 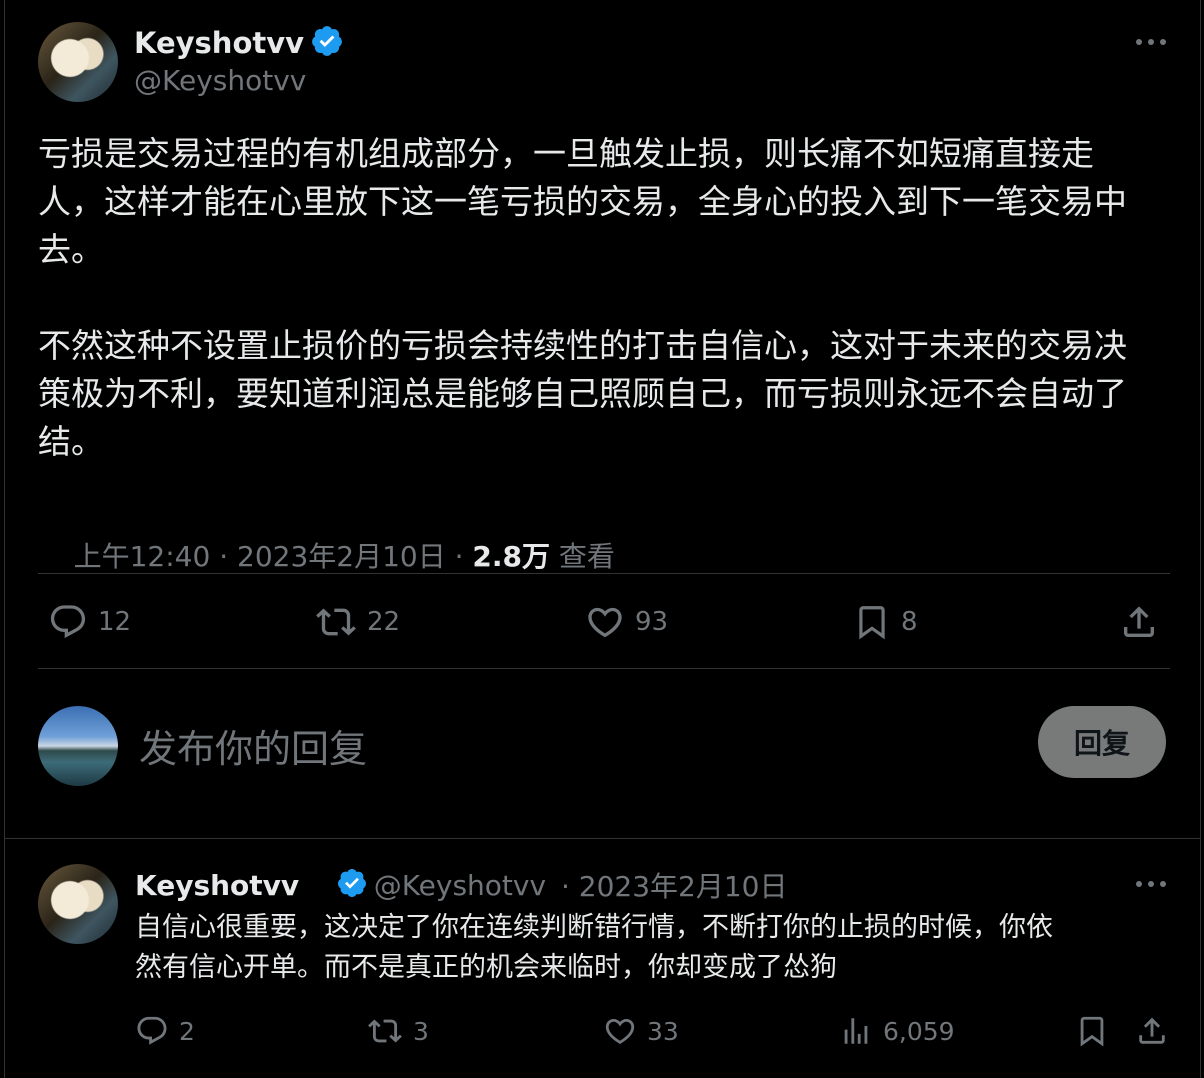 What do you see at coordinates (89, 622) in the screenshot?
I see `reply-action-button: 12` at bounding box center [89, 622].